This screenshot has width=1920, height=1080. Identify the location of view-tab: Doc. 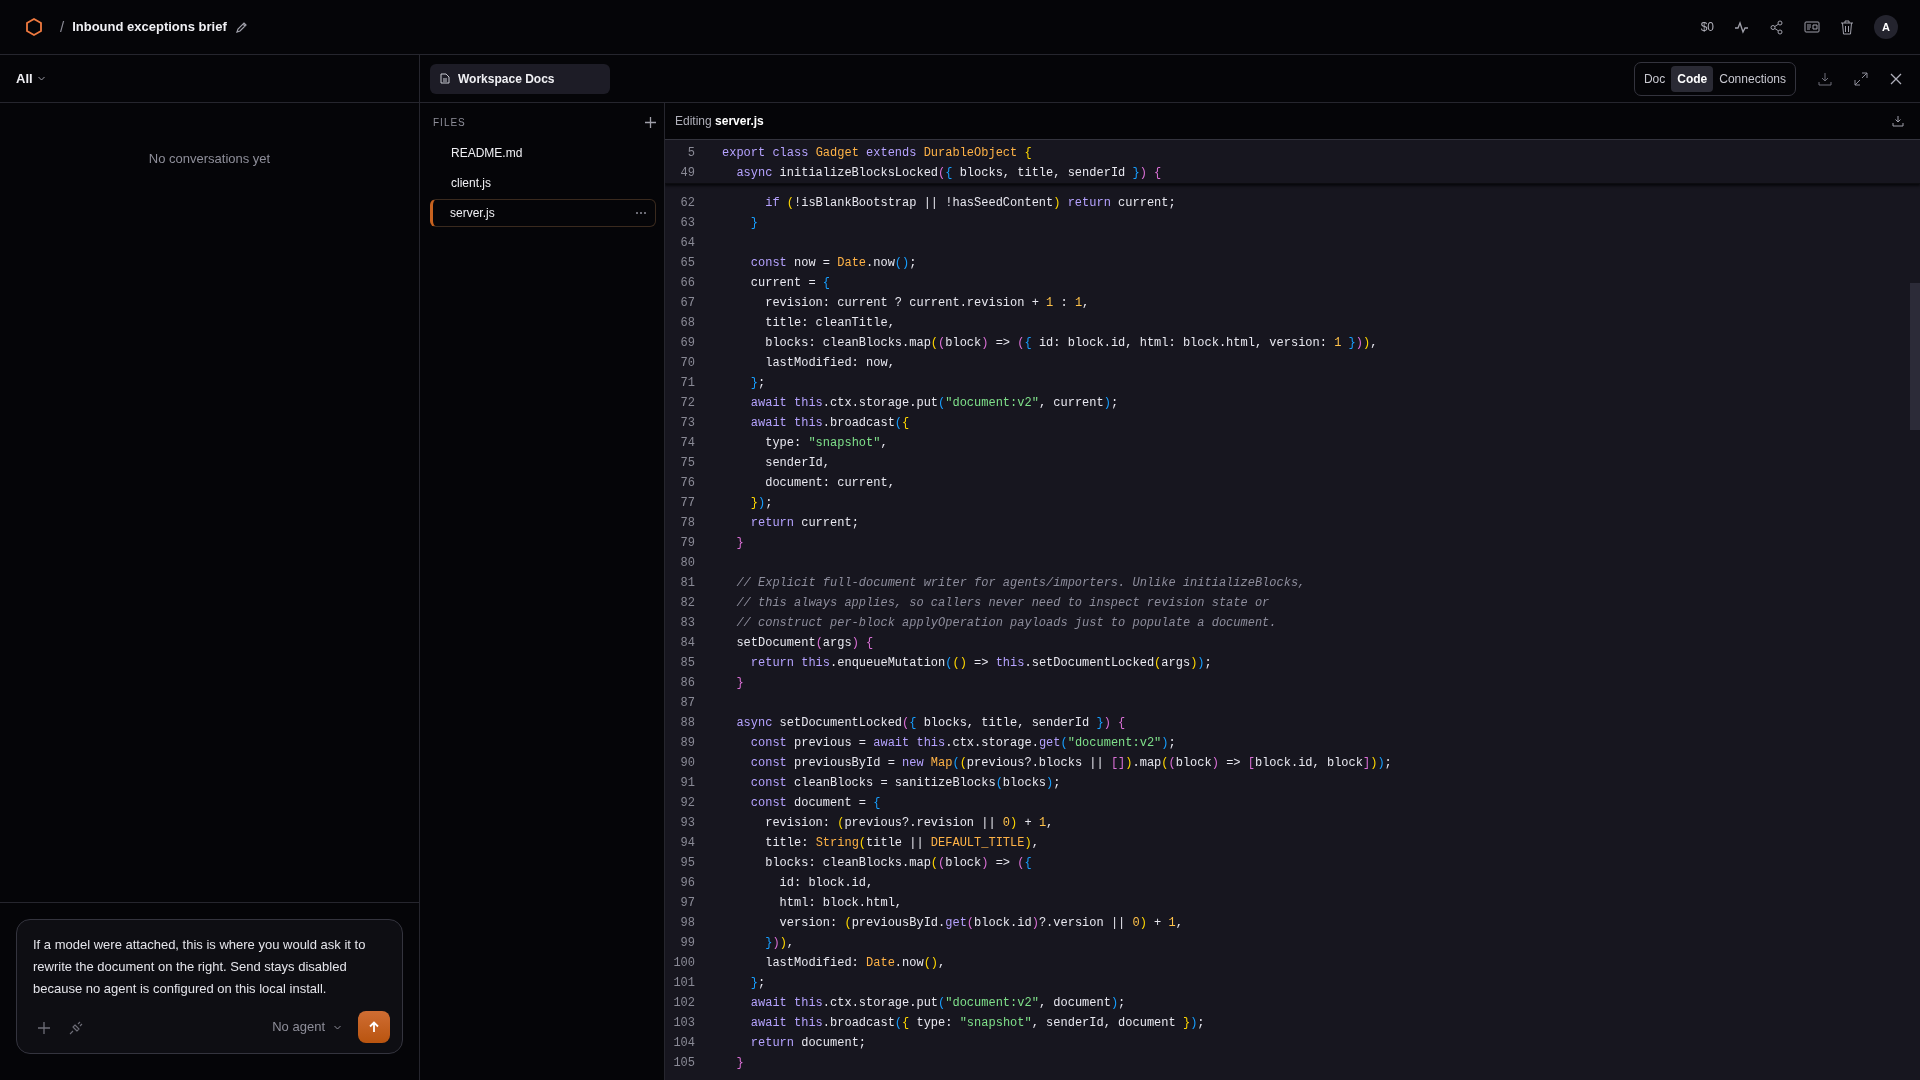
(1654, 78).